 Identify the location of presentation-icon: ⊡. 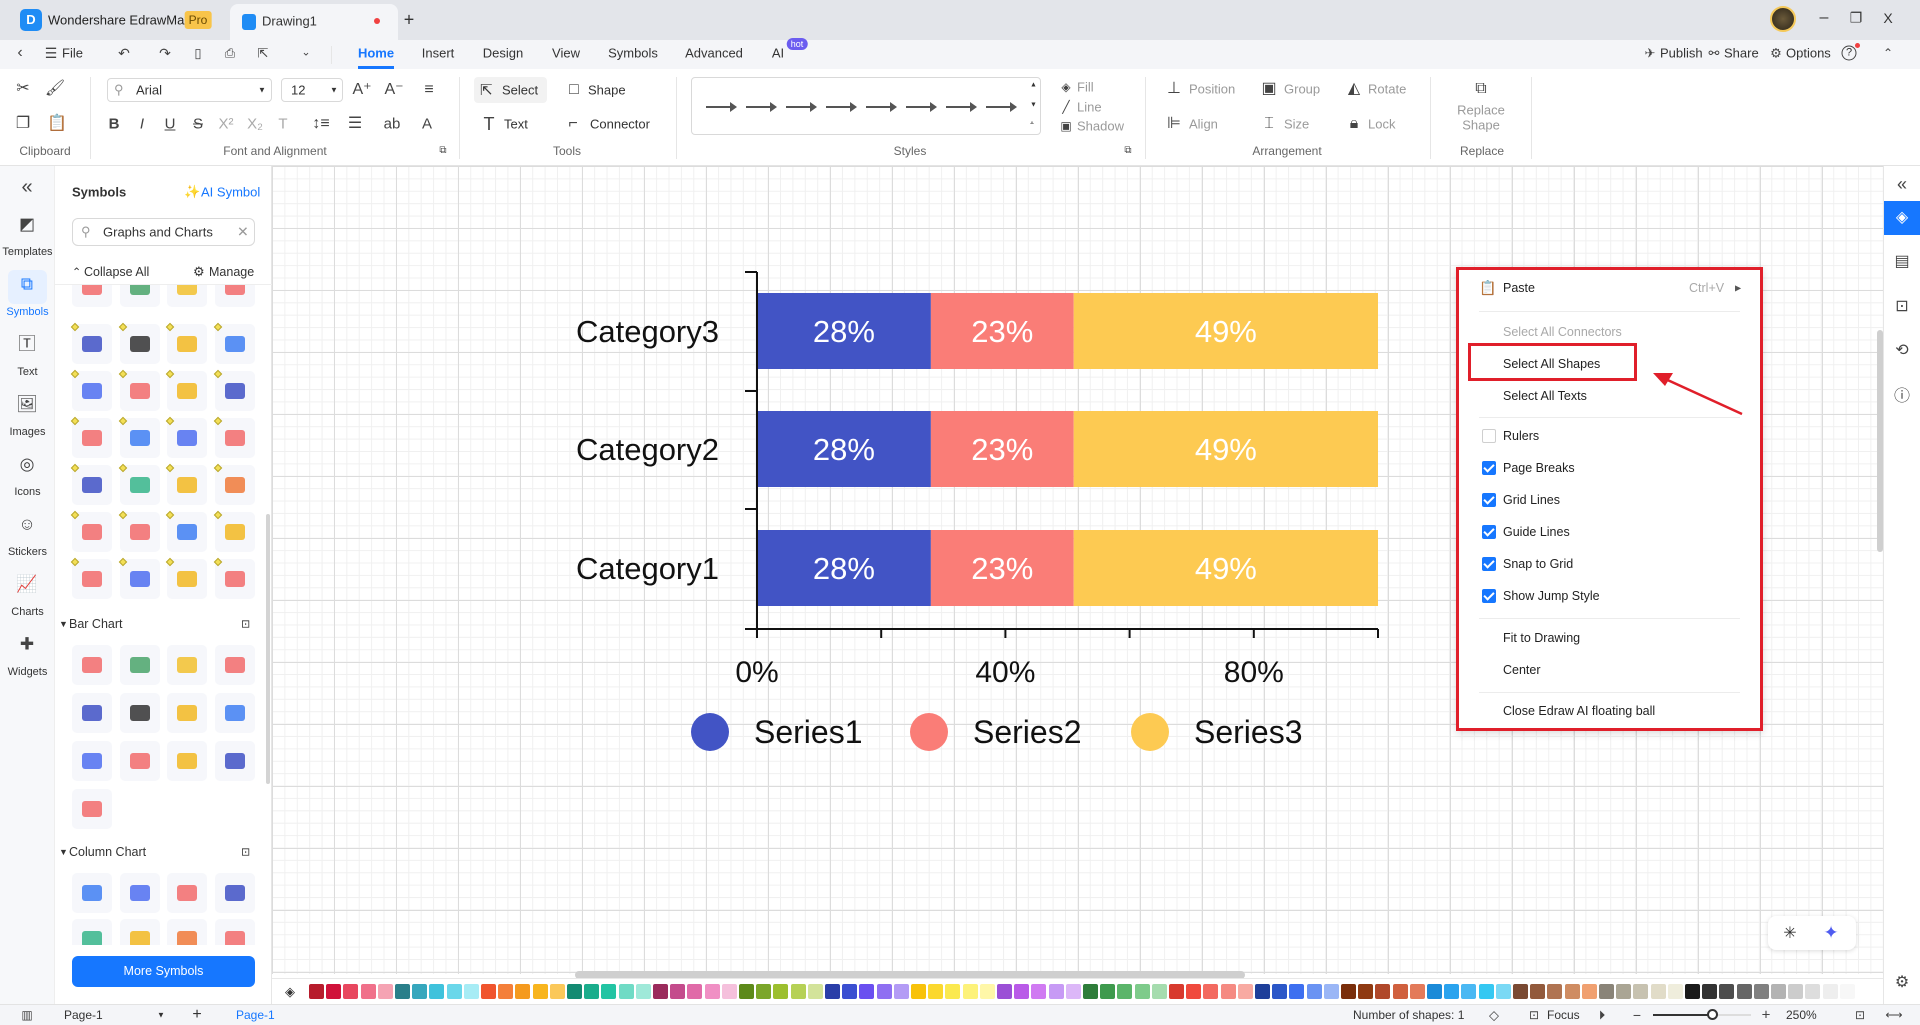
(1901, 307).